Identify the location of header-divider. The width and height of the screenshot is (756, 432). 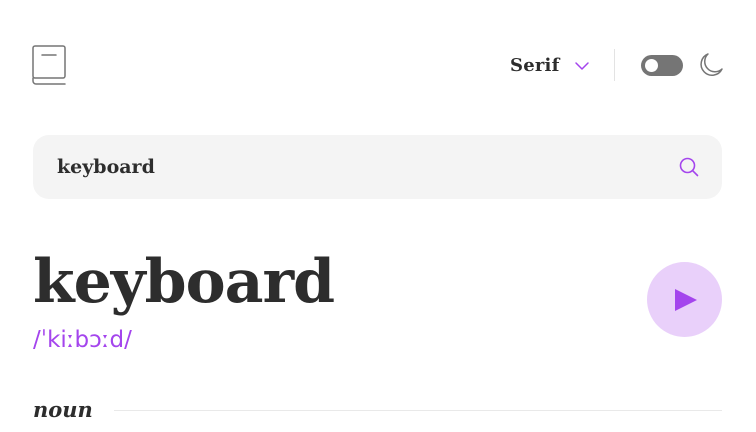
(614, 65).